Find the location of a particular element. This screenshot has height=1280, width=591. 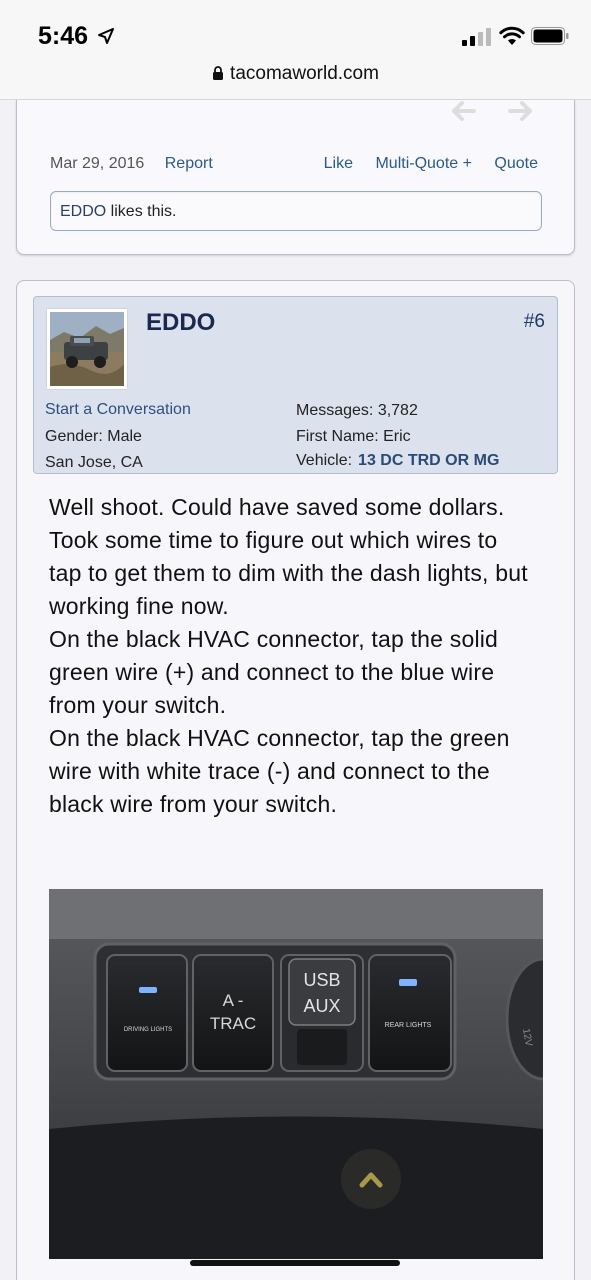

clock-time: 5:46 is located at coordinates (63, 36).